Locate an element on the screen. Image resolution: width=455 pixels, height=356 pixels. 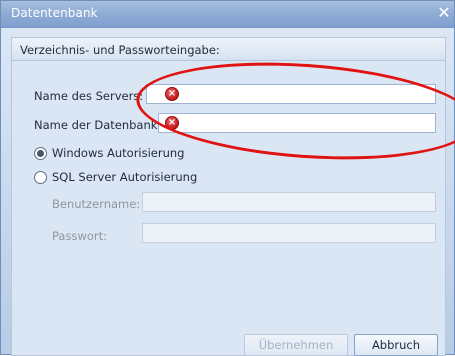
group-title: Verzeichnis- und Passworteingabe: is located at coordinates (120, 50).